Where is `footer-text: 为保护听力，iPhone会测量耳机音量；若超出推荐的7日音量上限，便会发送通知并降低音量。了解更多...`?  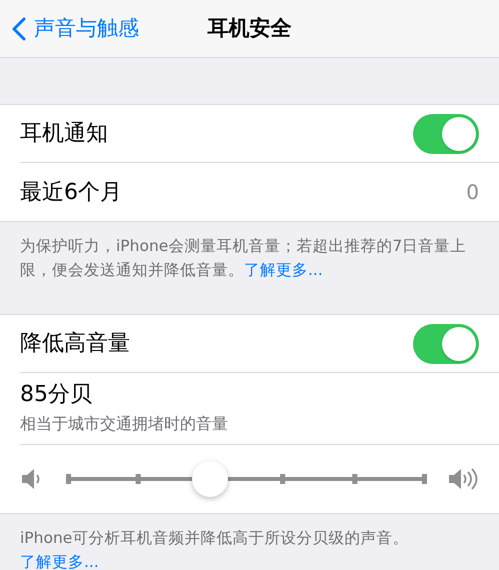
footer-text: 为保护听力，iPhone会测量耳机音量；若超出推荐的7日音量上限，便会发送通知并降低音量。了解更多... is located at coordinates (243, 258).